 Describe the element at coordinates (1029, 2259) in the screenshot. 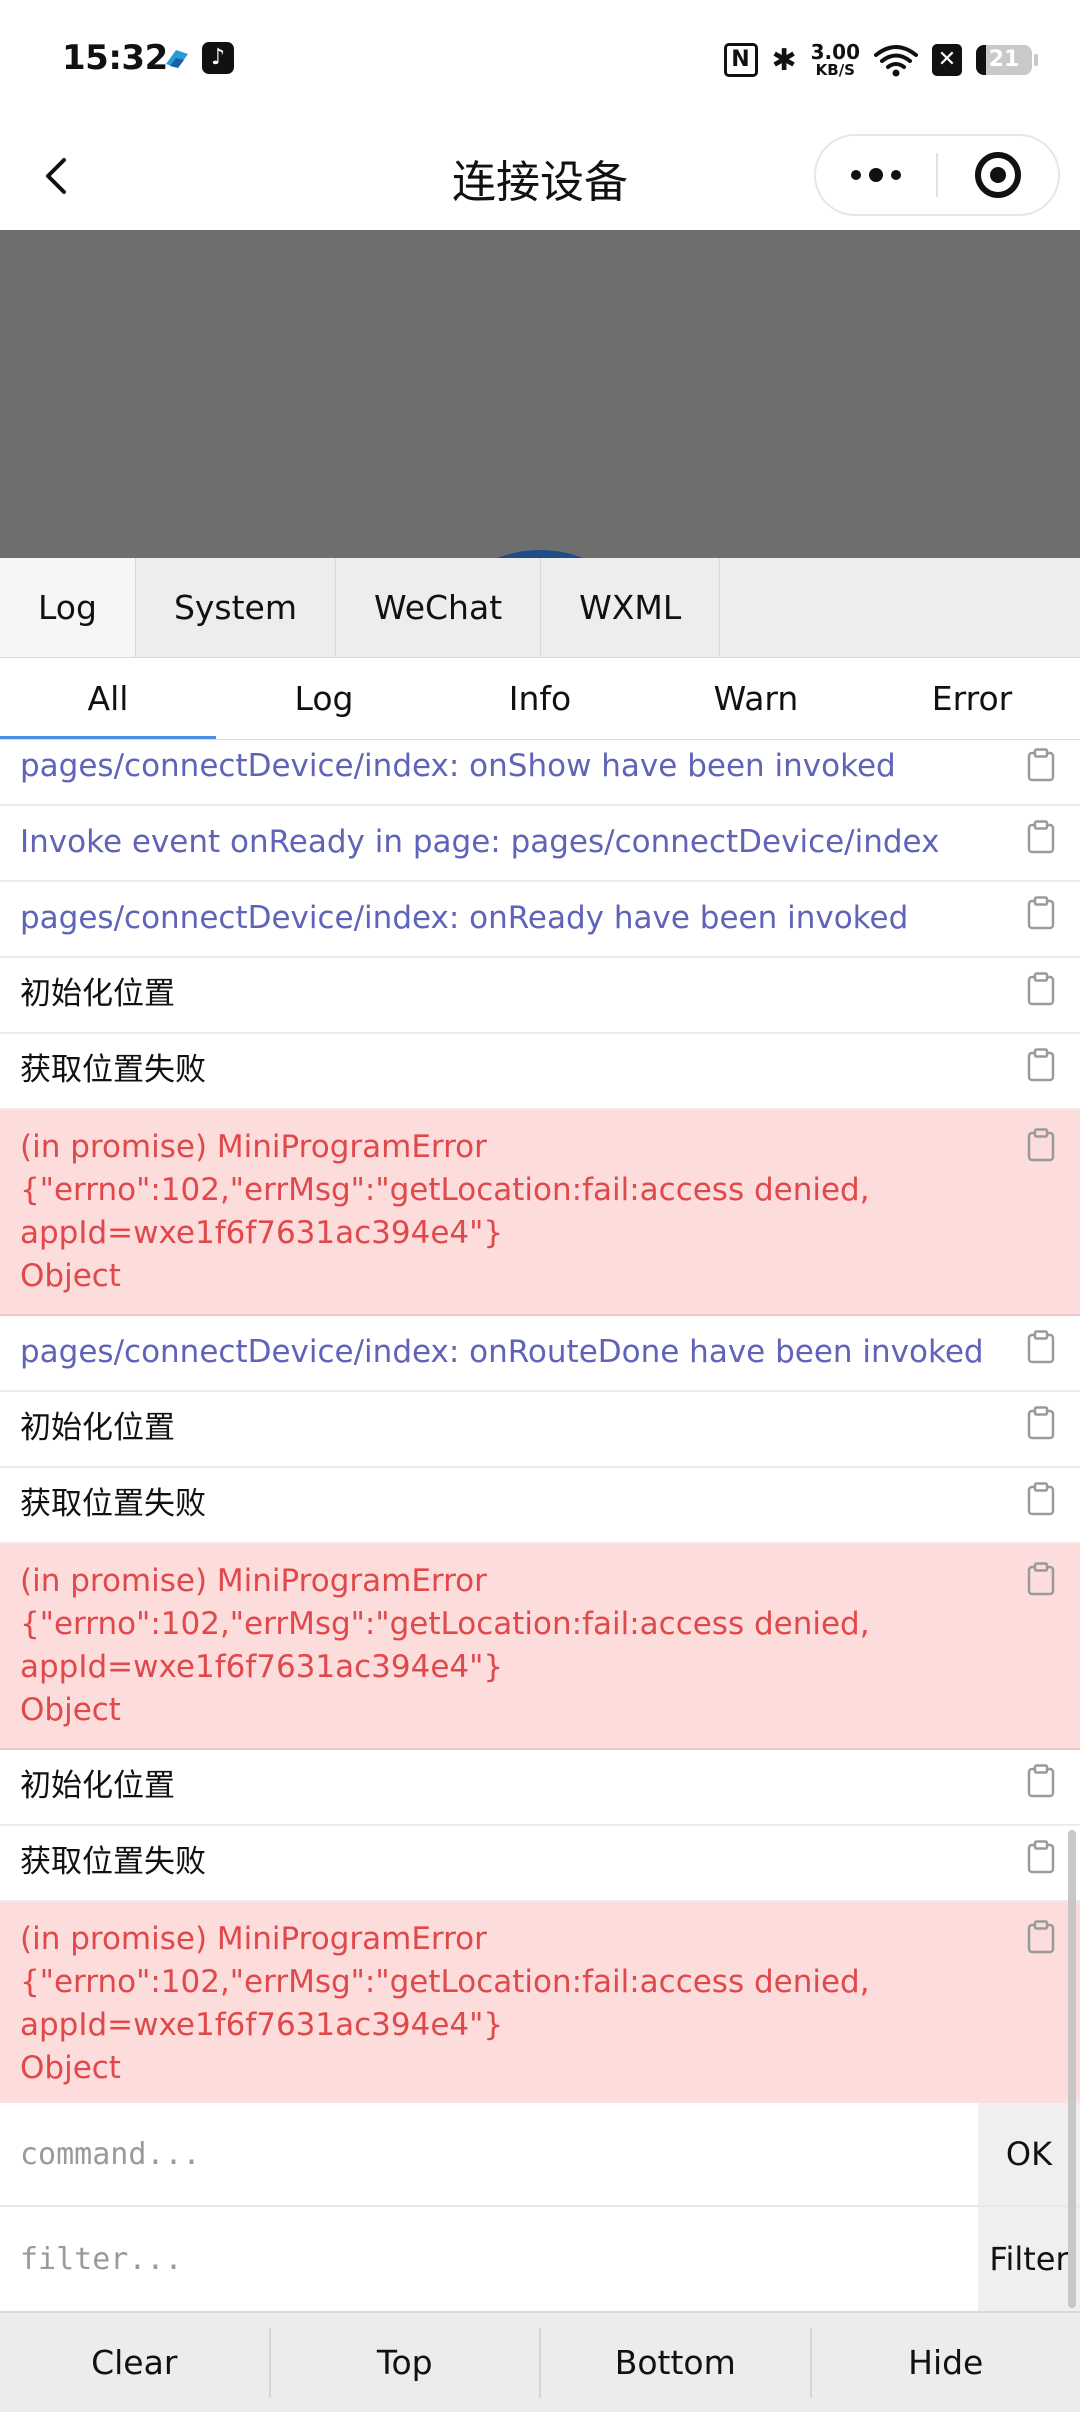

I see `filter-button: Filter` at that location.